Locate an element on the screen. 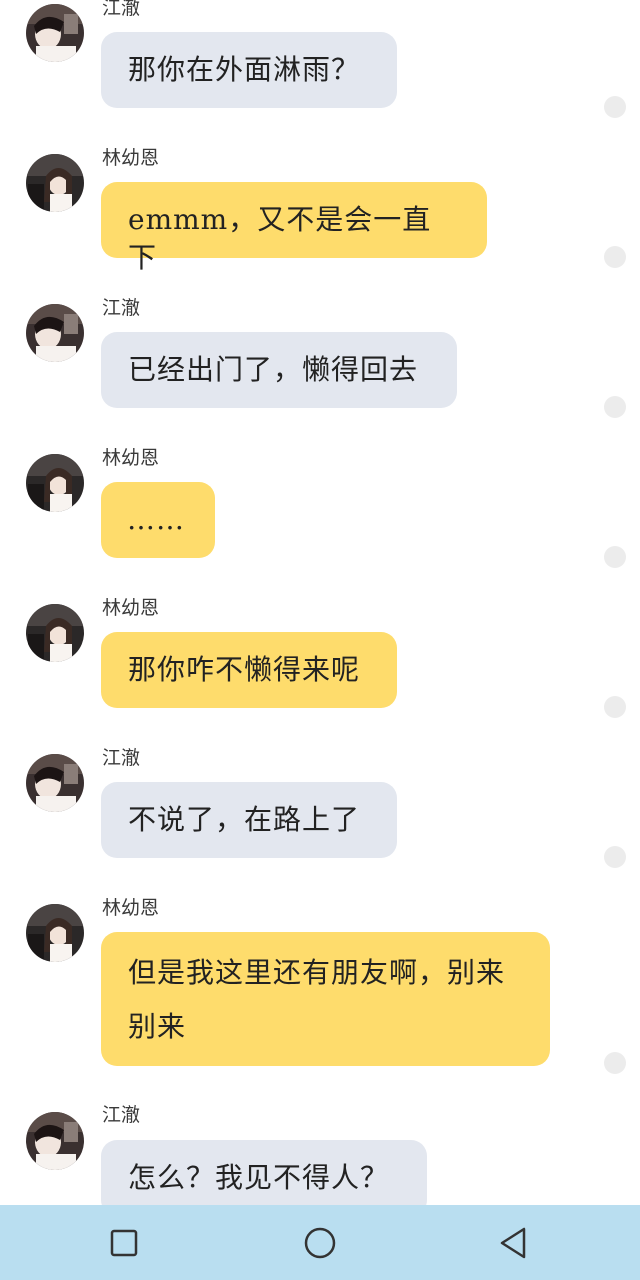 This screenshot has height=1280, width=640. system-navigation-bar is located at coordinates (320, 1242).